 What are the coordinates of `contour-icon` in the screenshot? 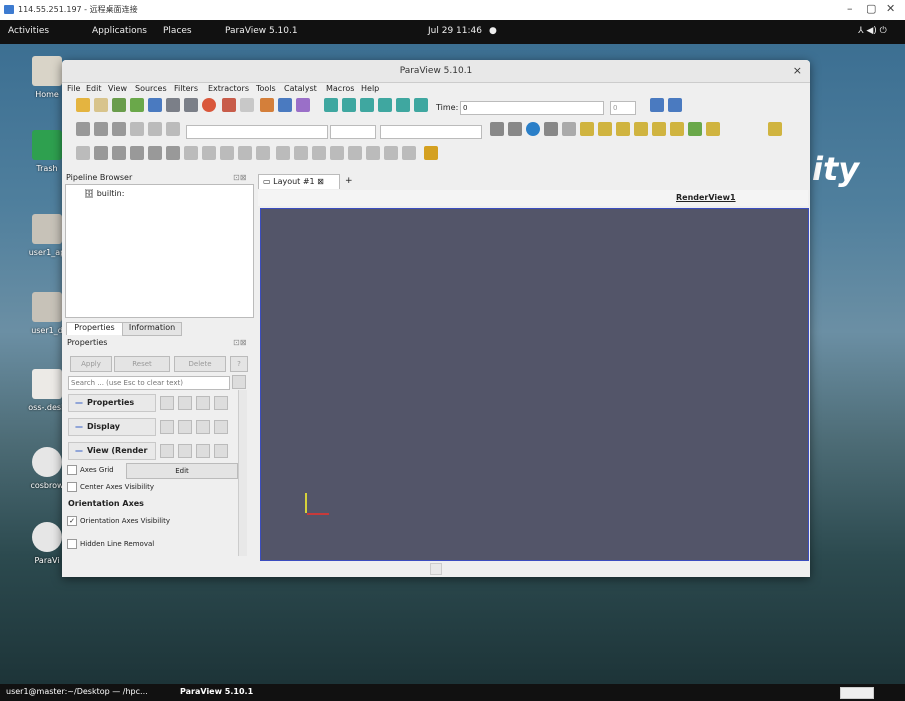 It's located at (101, 153).